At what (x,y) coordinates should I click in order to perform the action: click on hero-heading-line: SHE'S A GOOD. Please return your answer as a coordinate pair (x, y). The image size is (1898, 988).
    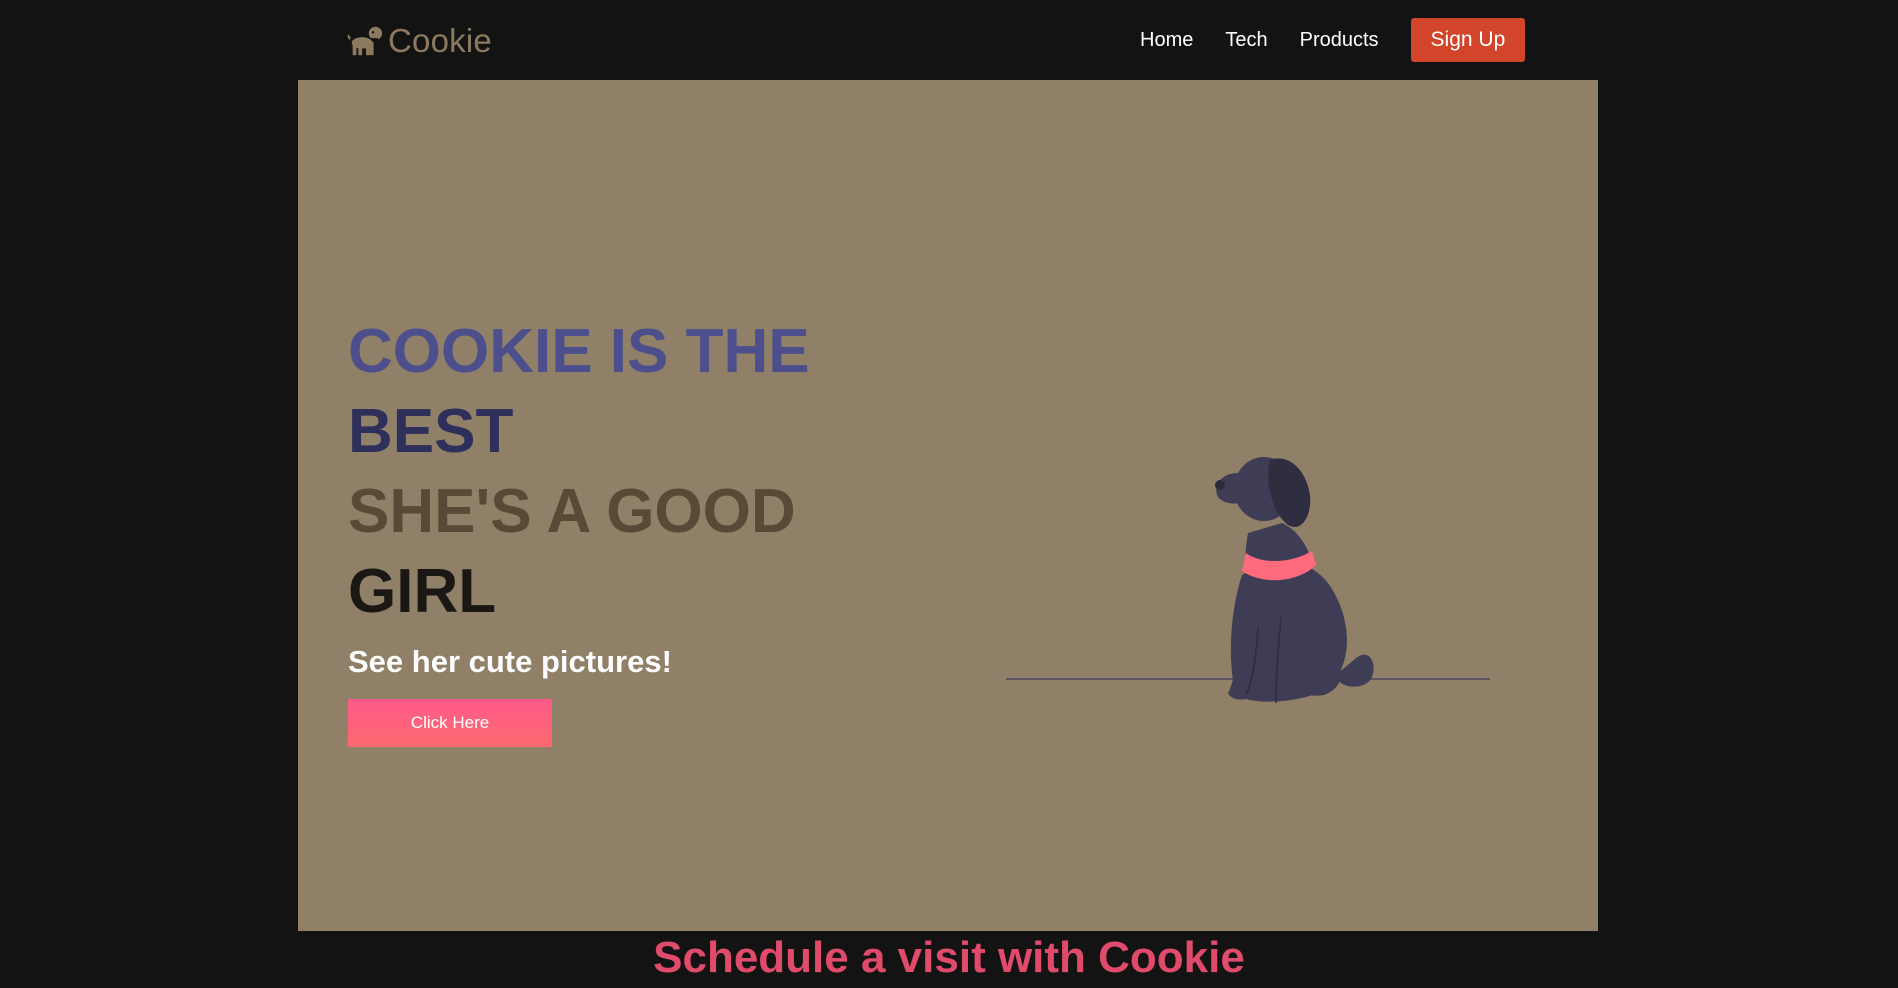
    Looking at the image, I should click on (572, 511).